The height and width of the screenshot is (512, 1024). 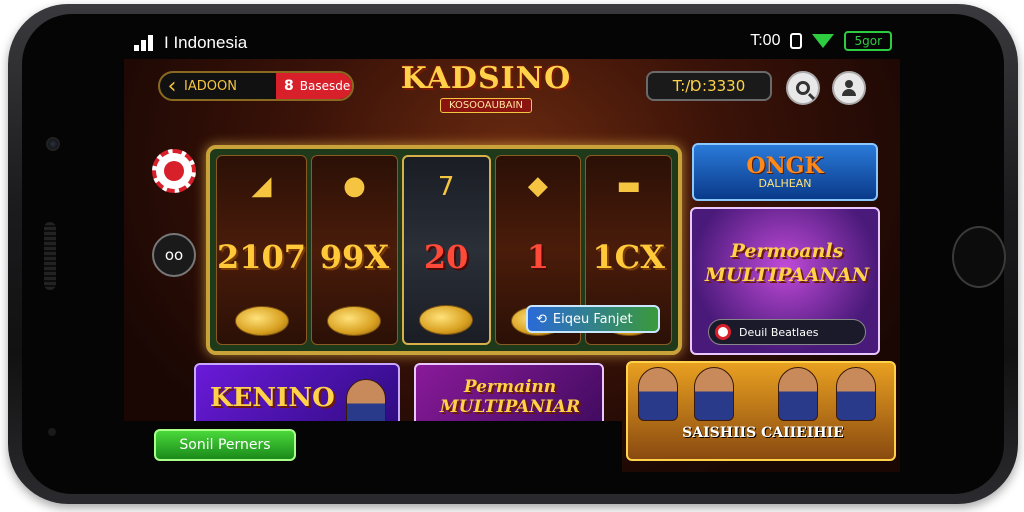 I want to click on status-bar: I Indonesia T:00 5gor, so click(x=512, y=43).